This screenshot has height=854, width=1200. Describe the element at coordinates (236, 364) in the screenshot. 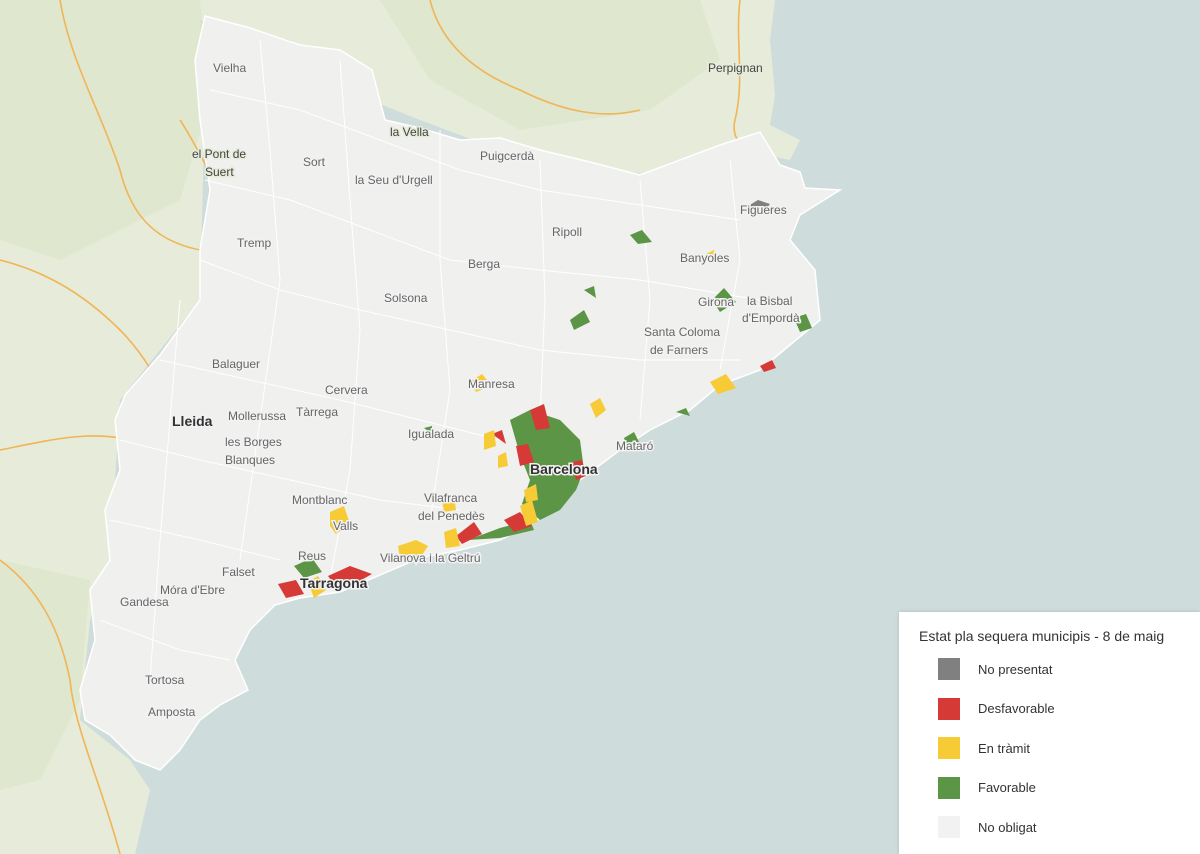

I see `place-label: Balaguer` at that location.